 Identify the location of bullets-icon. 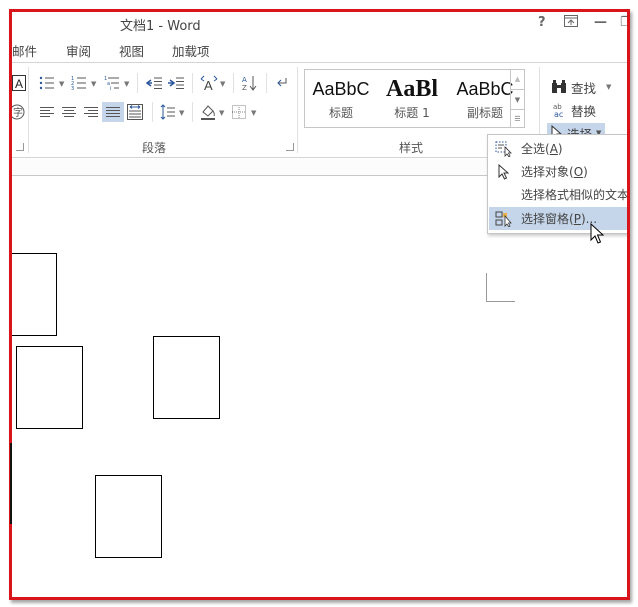
(46, 83).